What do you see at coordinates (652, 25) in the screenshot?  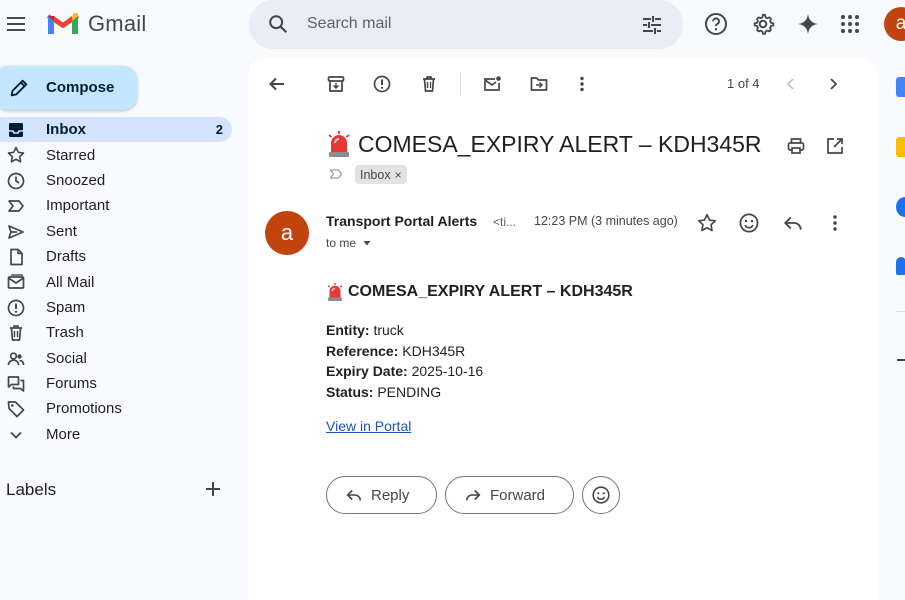 I see `search-options-icon` at bounding box center [652, 25].